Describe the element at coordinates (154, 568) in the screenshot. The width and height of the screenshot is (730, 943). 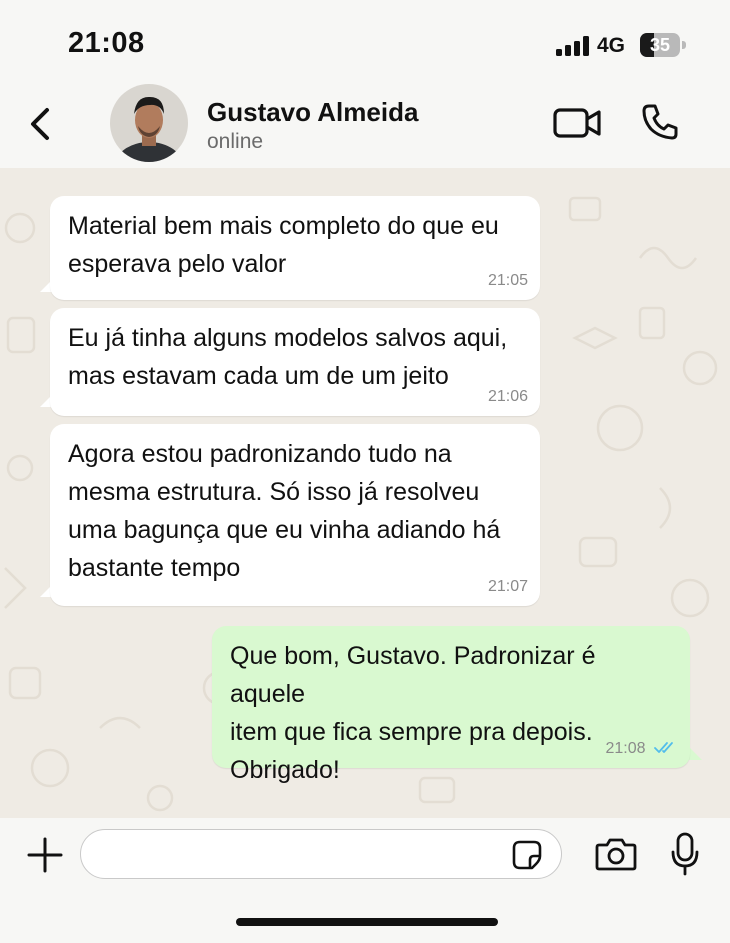
I see `message-text: bastante tempo` at that location.